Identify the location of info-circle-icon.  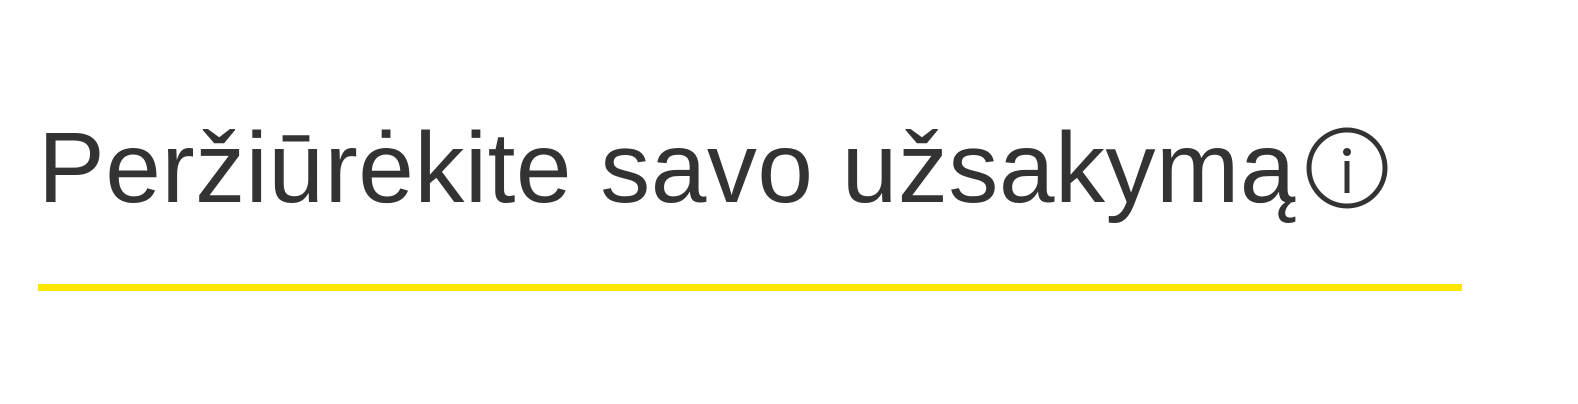
(1347, 168).